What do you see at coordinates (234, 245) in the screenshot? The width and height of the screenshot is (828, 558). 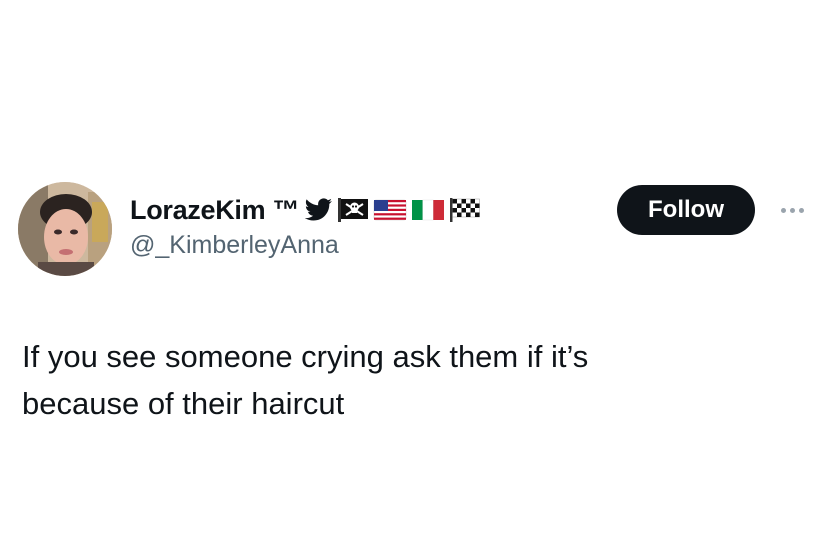 I see `user-handle: @_KimberleyAnna` at bounding box center [234, 245].